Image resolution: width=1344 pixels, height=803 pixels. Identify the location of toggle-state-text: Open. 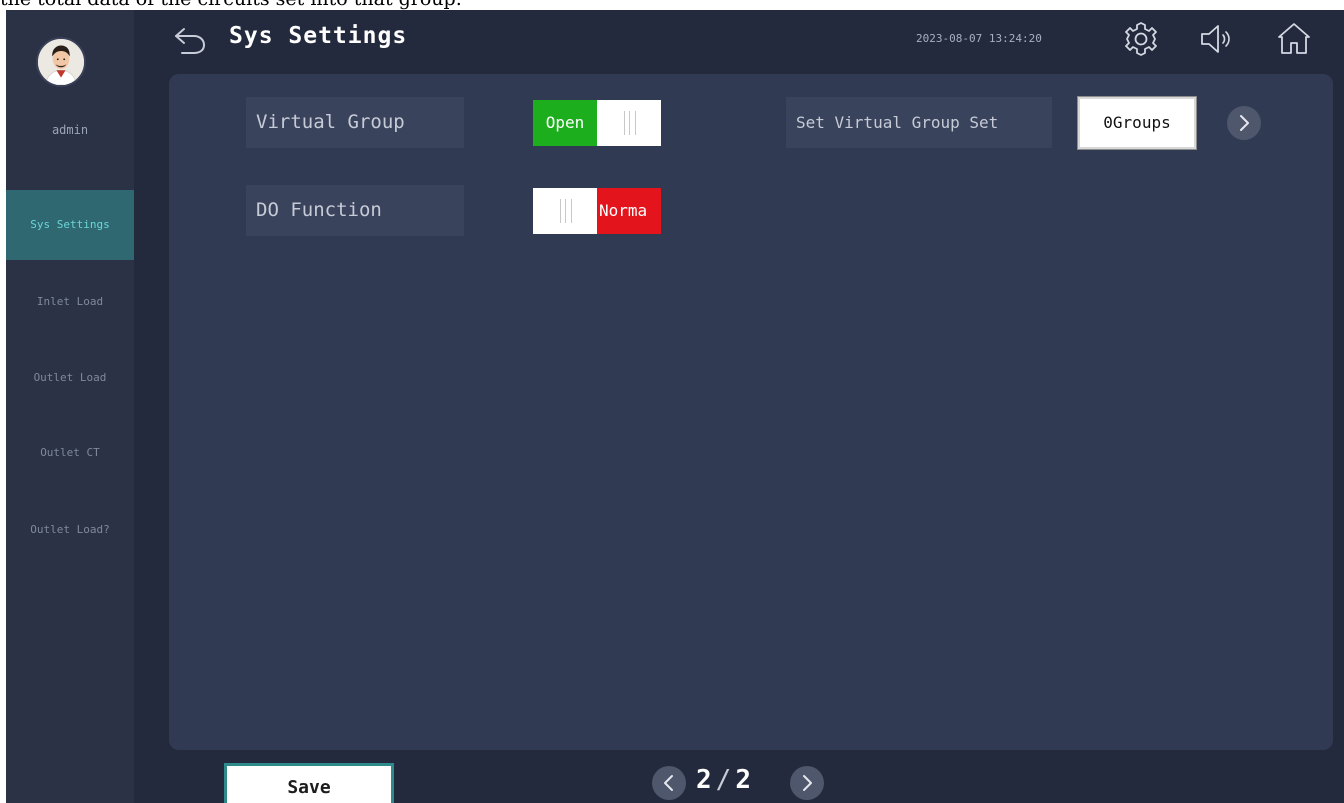
(565, 123).